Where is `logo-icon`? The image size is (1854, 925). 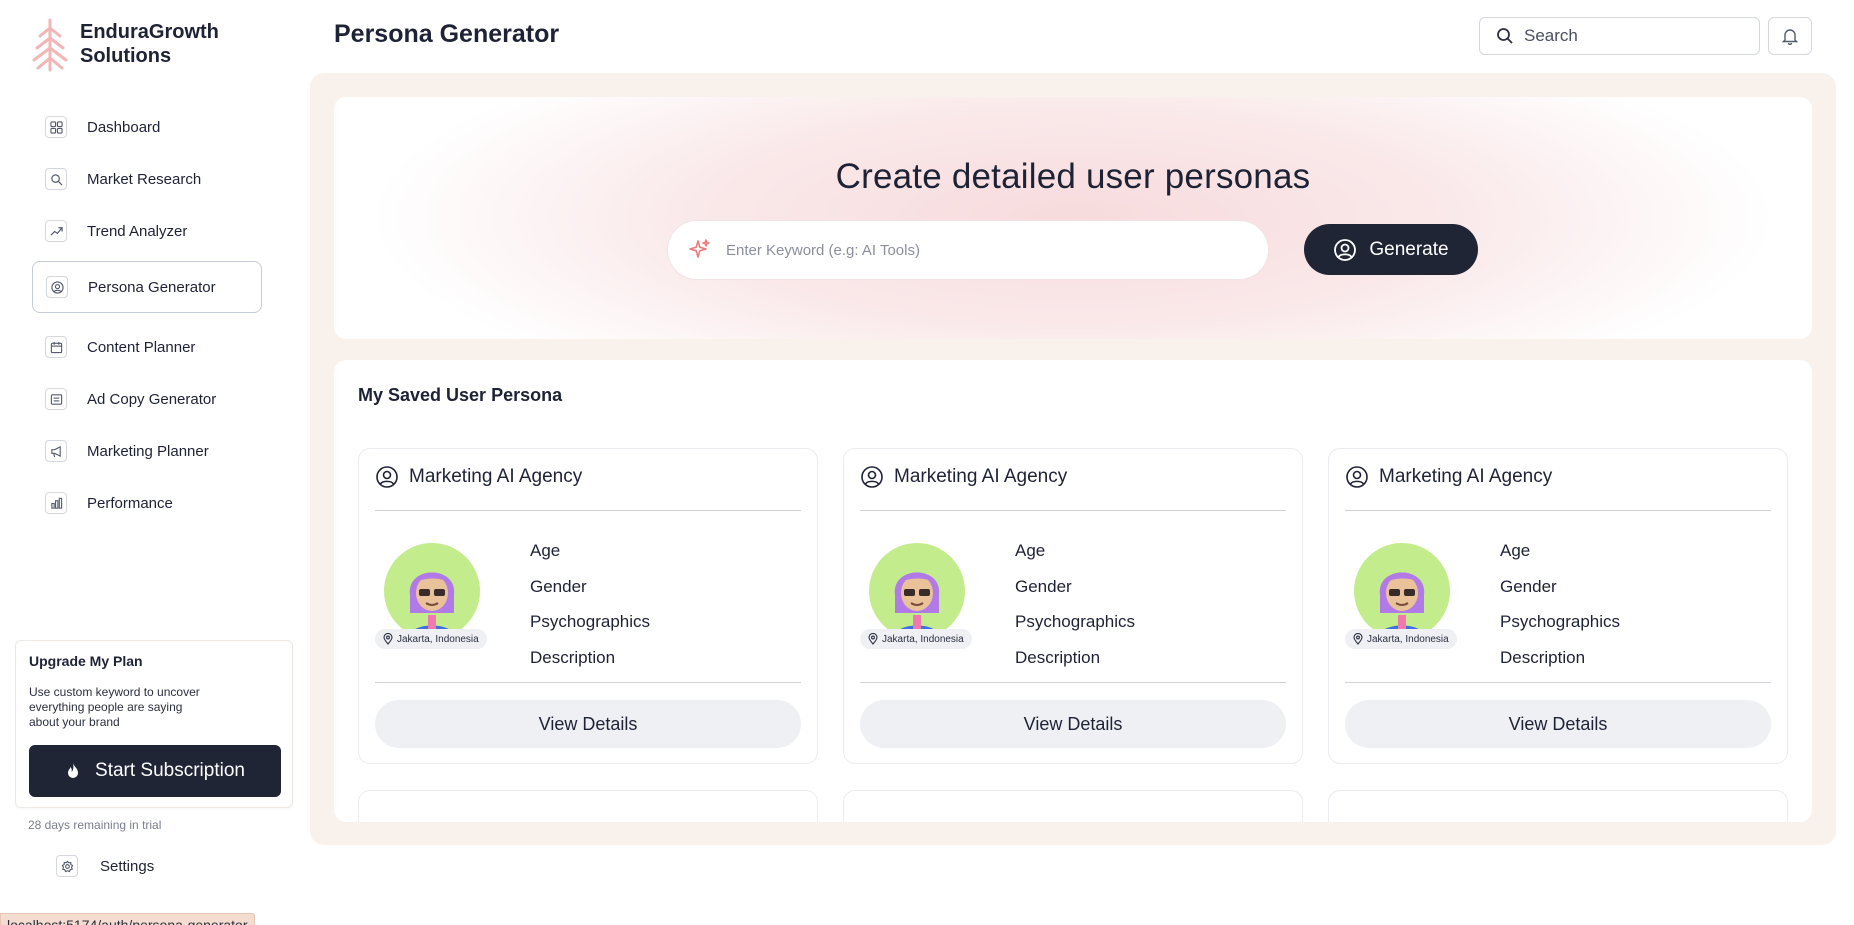 logo-icon is located at coordinates (50, 45).